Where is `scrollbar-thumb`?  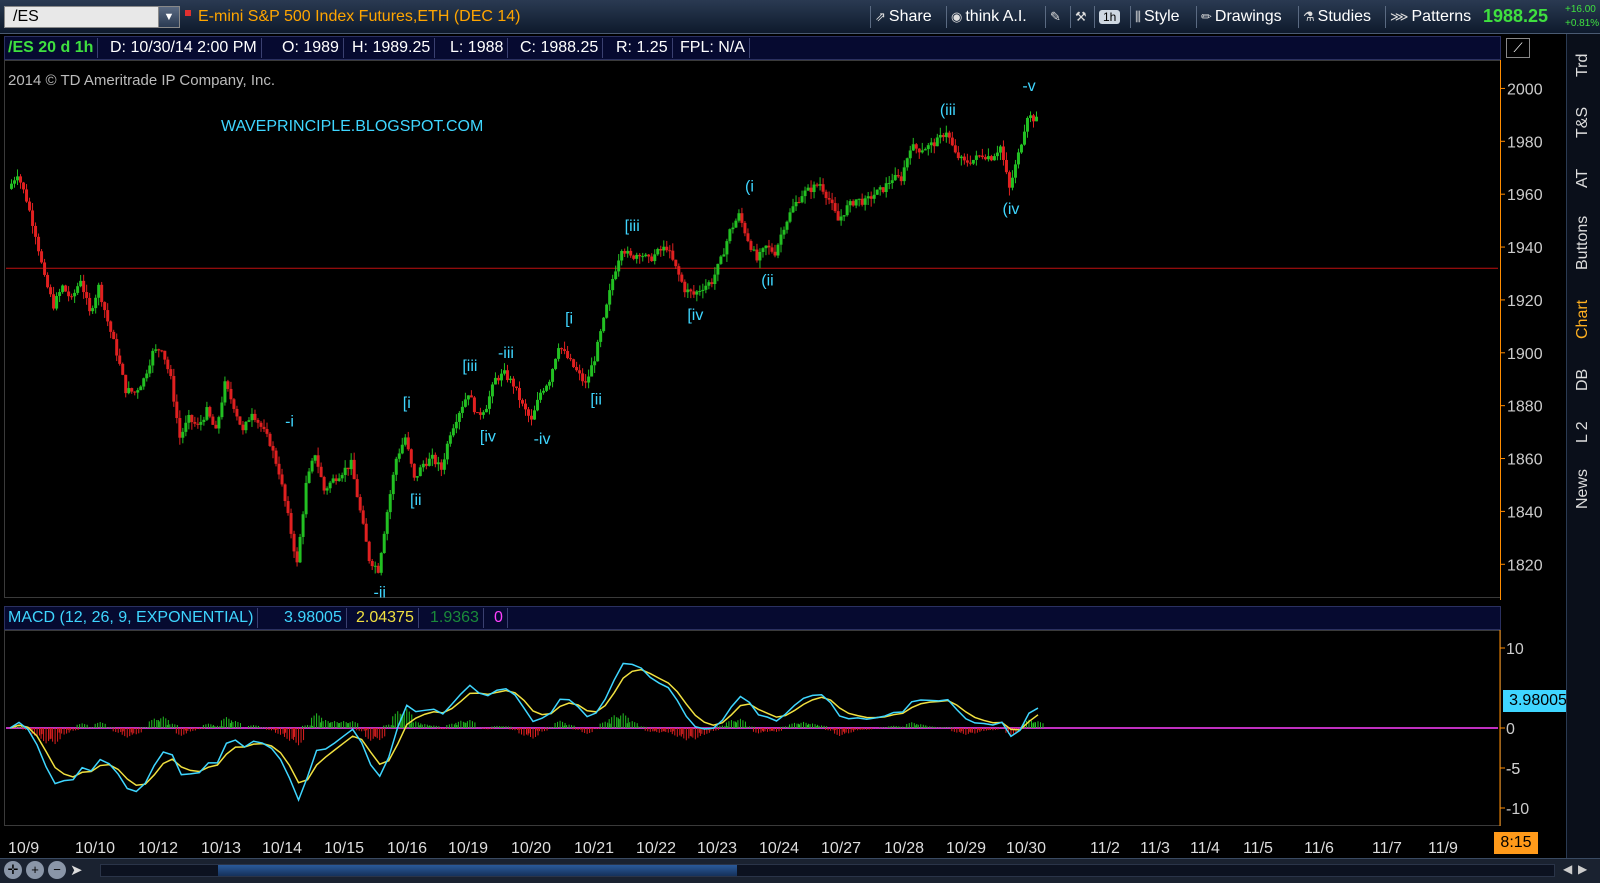
scrollbar-thumb is located at coordinates (477, 870).